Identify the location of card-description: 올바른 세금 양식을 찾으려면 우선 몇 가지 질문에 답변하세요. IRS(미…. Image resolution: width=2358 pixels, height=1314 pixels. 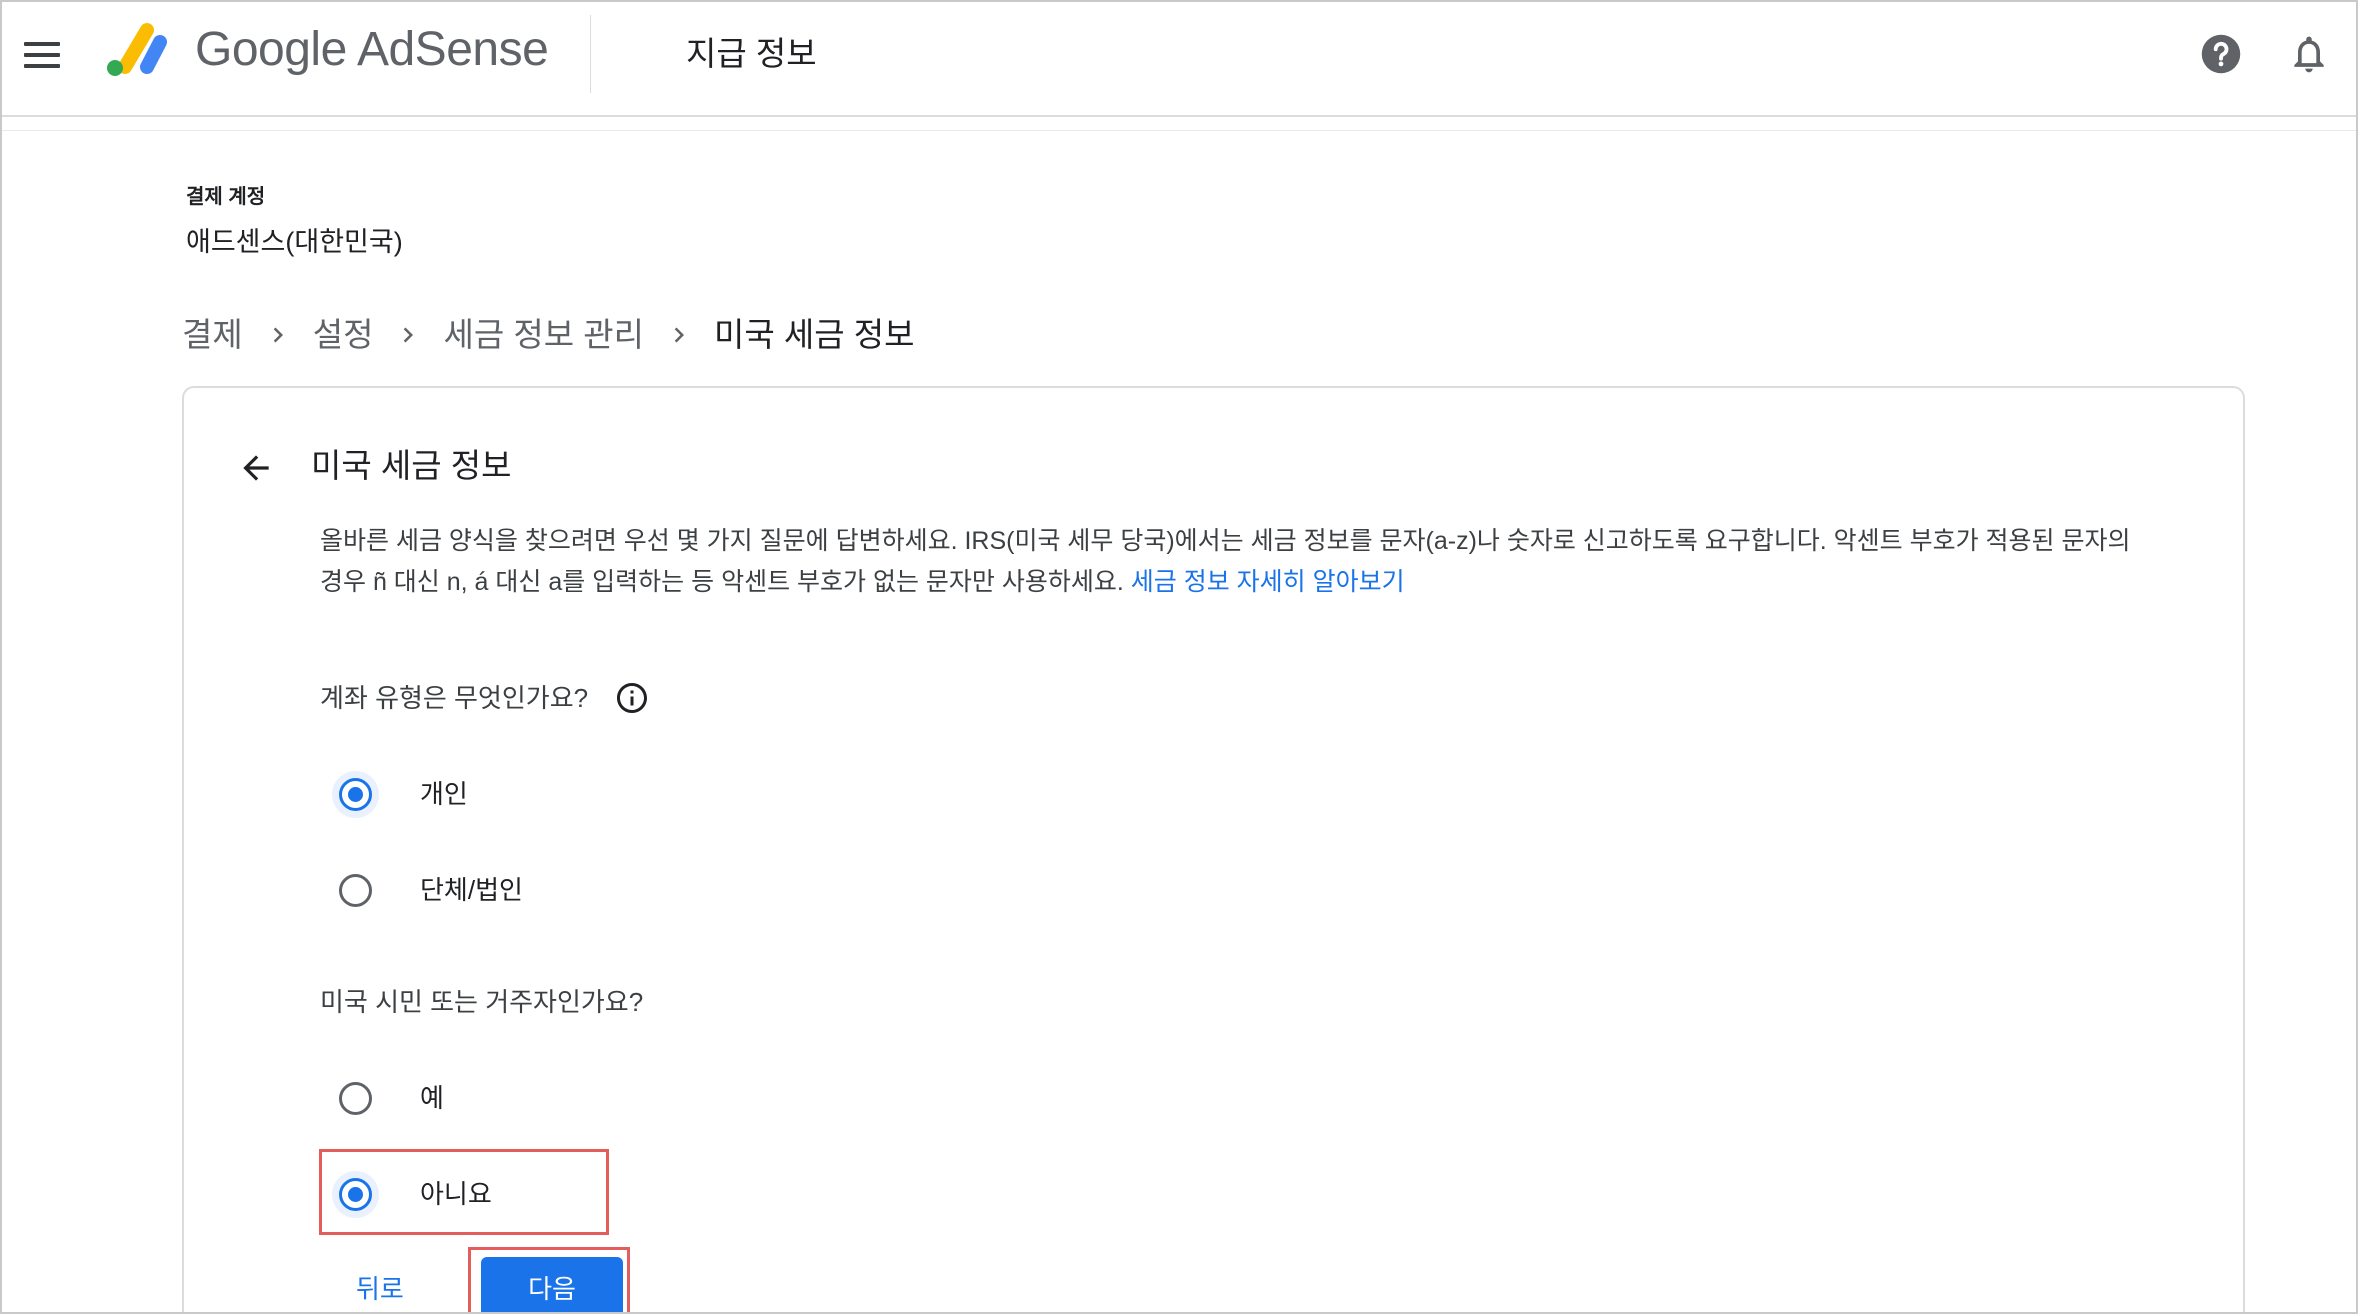
(1240, 562).